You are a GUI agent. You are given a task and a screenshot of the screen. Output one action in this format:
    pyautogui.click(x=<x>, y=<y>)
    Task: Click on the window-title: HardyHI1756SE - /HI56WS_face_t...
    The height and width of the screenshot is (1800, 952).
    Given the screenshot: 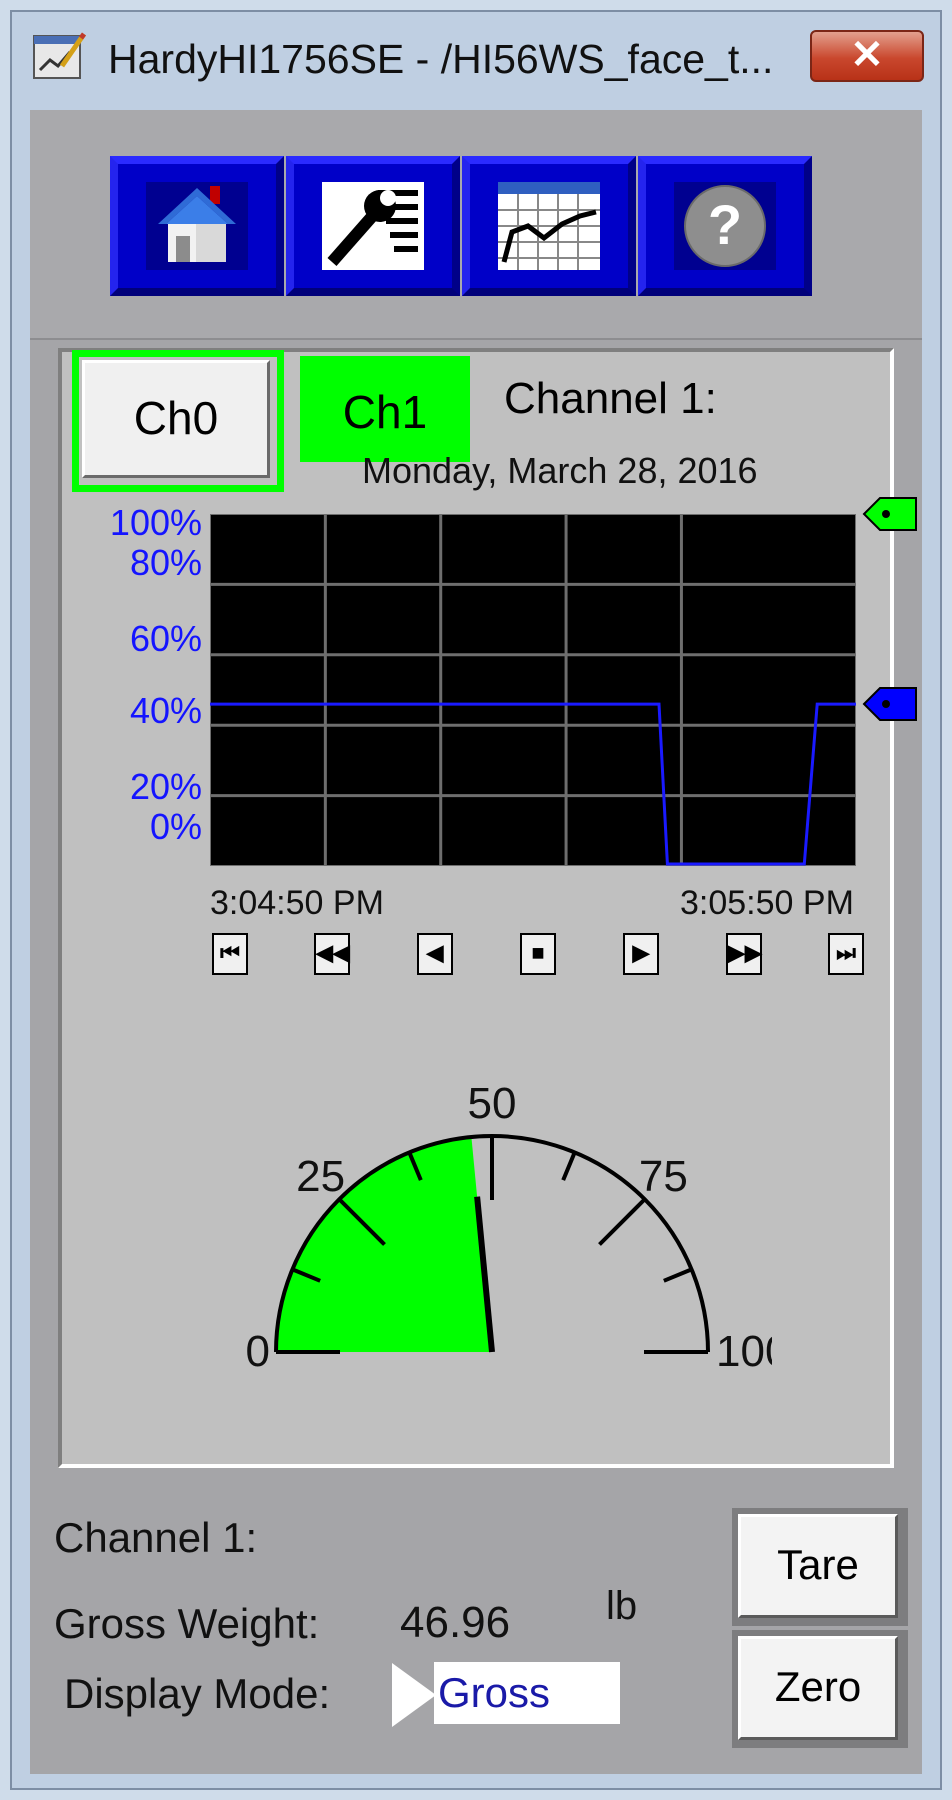 What is the action you would take?
    pyautogui.click(x=441, y=59)
    